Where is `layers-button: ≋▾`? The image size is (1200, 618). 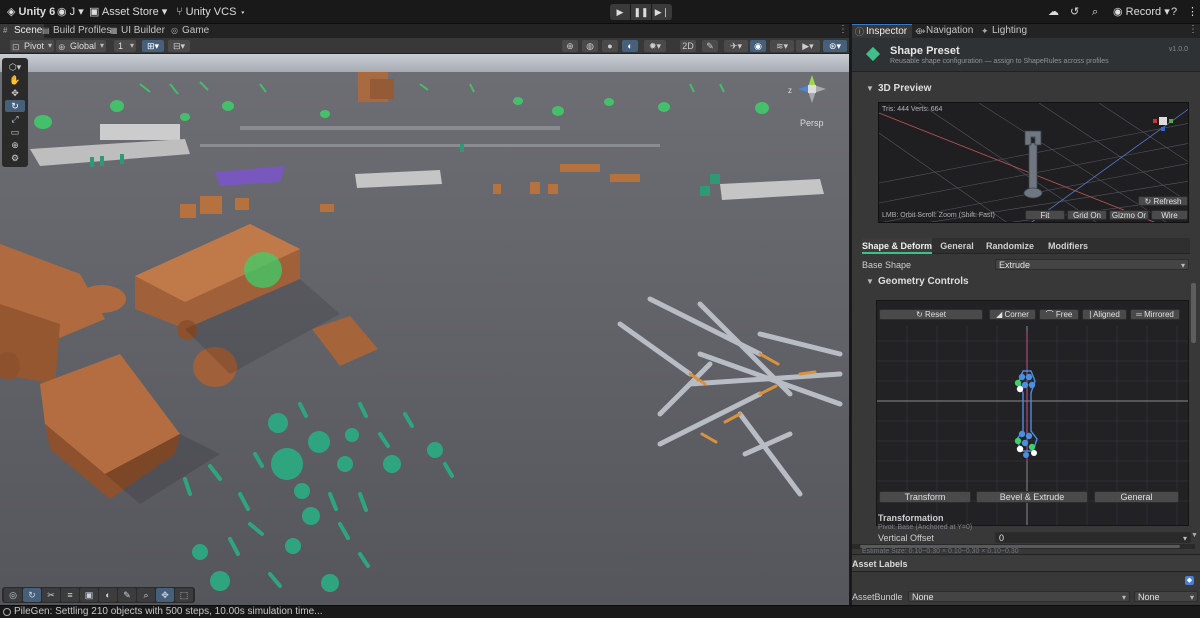
layers-button: ≋▾ is located at coordinates (782, 46).